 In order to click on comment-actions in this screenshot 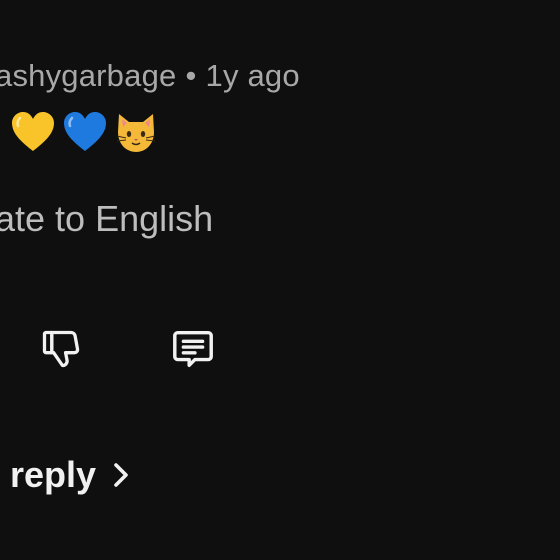, I will do `click(280, 350)`.